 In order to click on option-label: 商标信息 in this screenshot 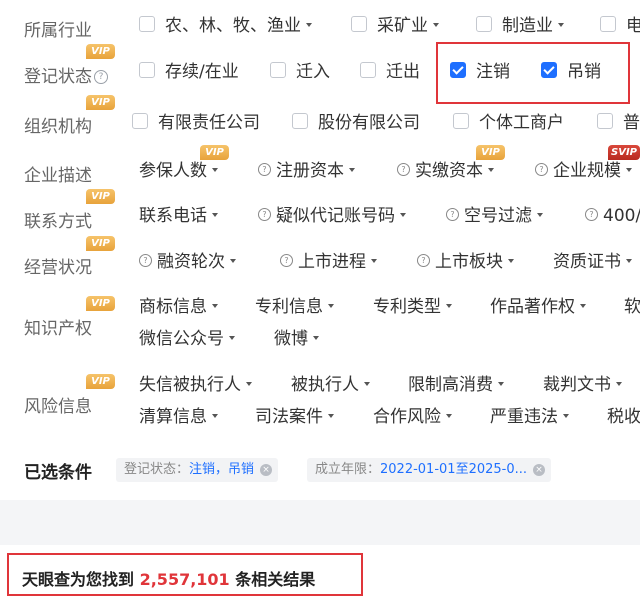, I will do `click(173, 307)`.